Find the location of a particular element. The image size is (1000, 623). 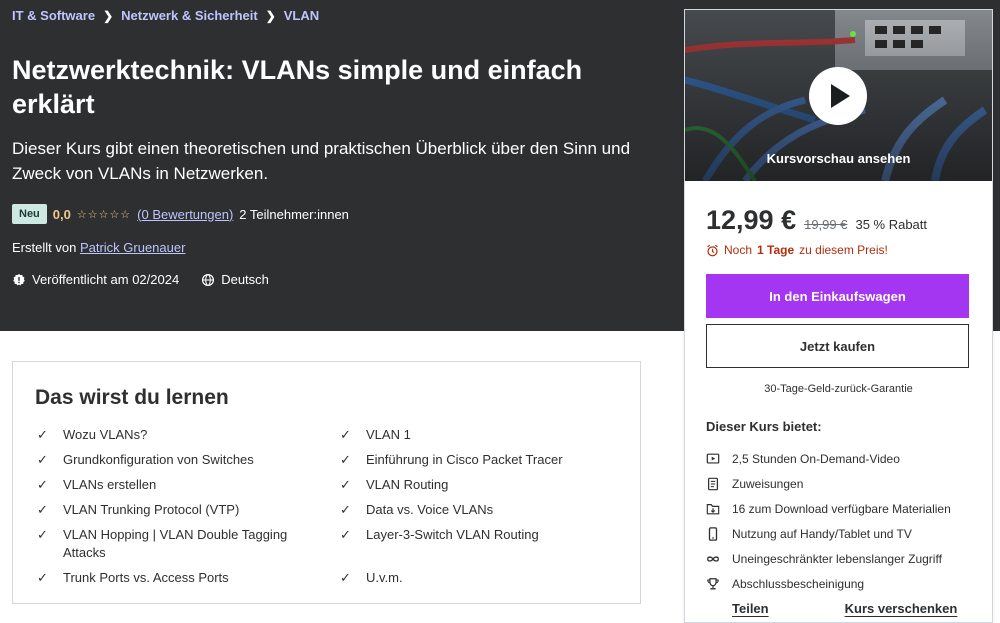

sidebar-links: Teilen Kurs verschenken is located at coordinates (841, 608).